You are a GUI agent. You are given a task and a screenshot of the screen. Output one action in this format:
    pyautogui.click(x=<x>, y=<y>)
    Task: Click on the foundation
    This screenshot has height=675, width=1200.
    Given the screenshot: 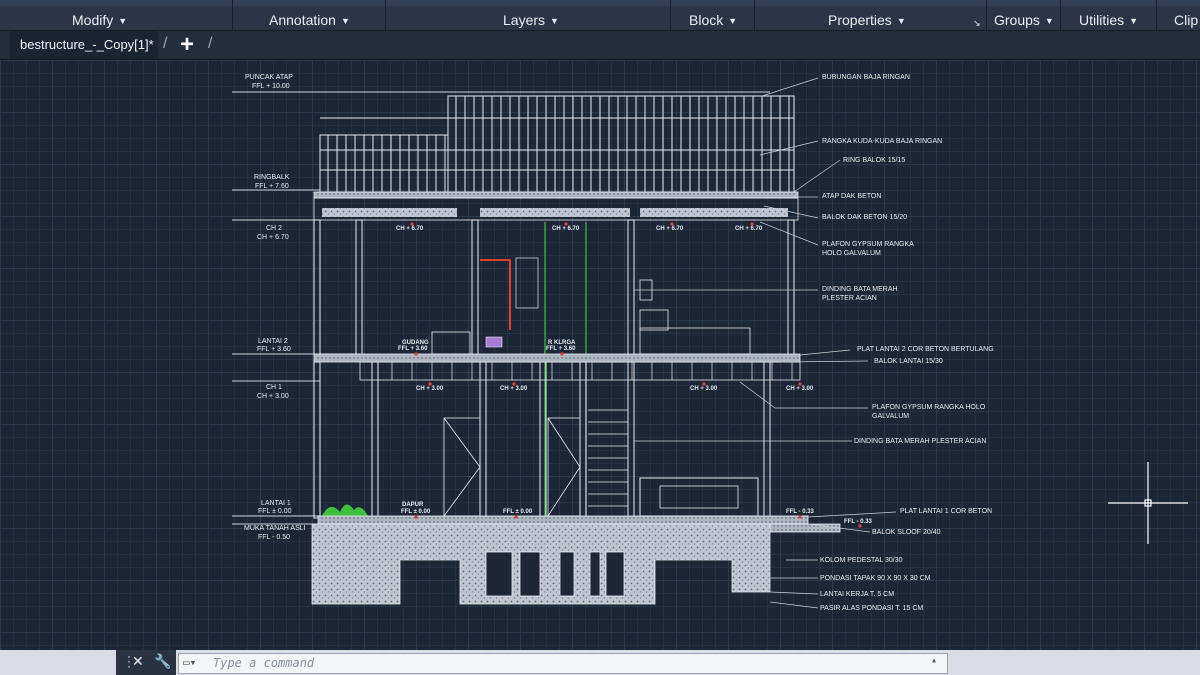 What is the action you would take?
    pyautogui.click(x=541, y=564)
    